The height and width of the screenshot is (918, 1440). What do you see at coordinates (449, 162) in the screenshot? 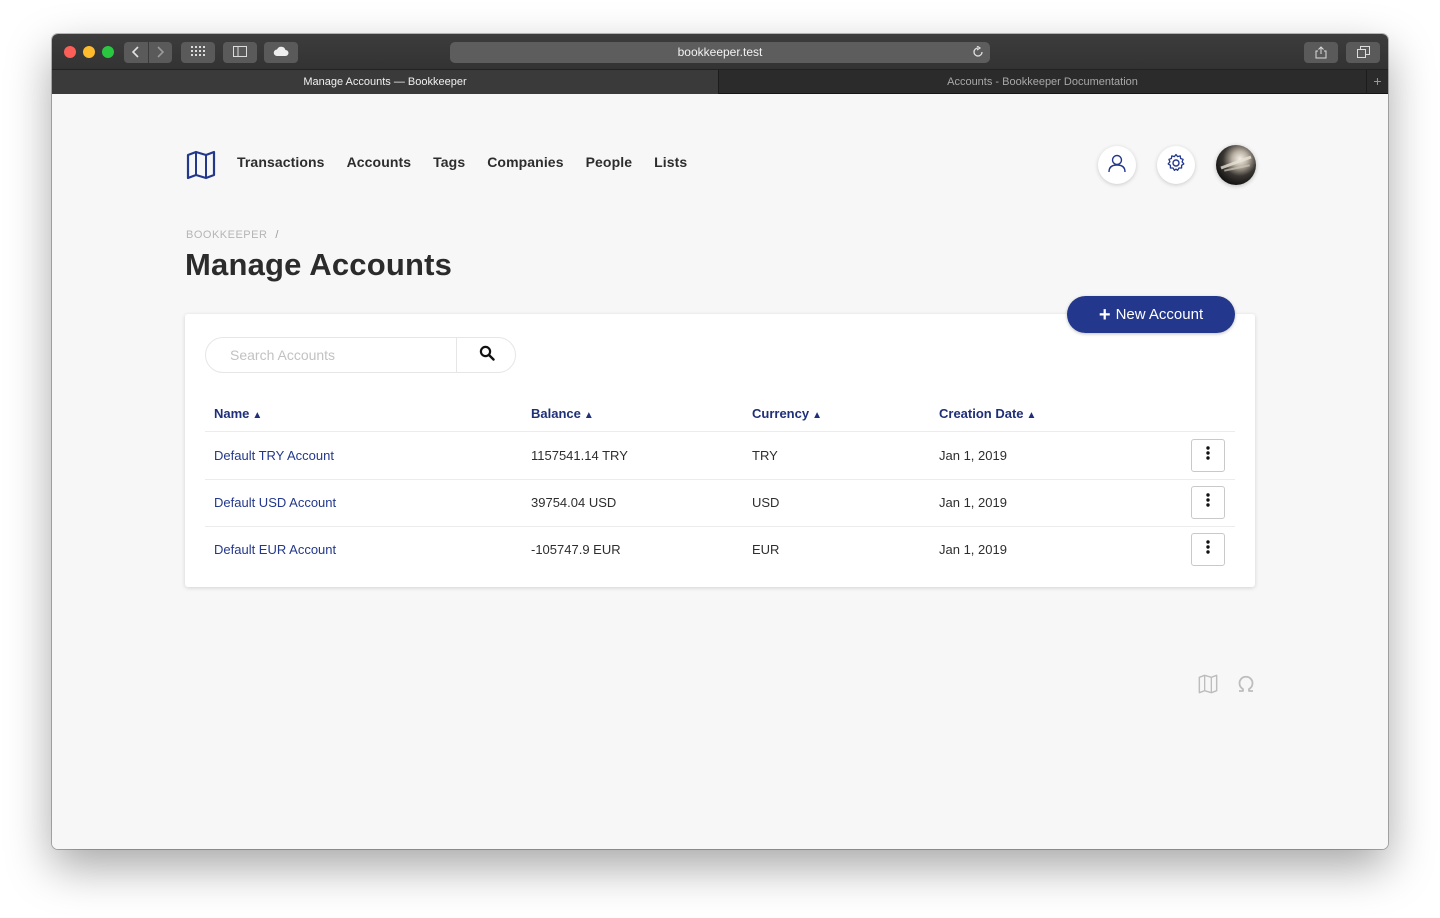
I see `nav-tags: Tags` at bounding box center [449, 162].